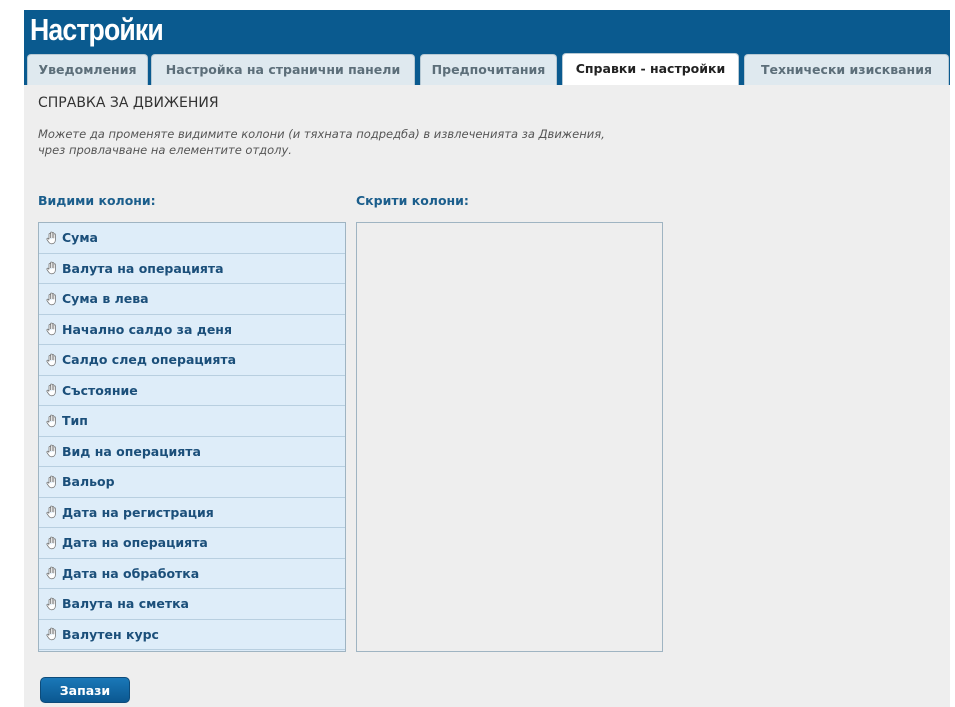 This screenshot has height=707, width=955. I want to click on visible-column-item: Салдо след операцията, so click(192, 360).